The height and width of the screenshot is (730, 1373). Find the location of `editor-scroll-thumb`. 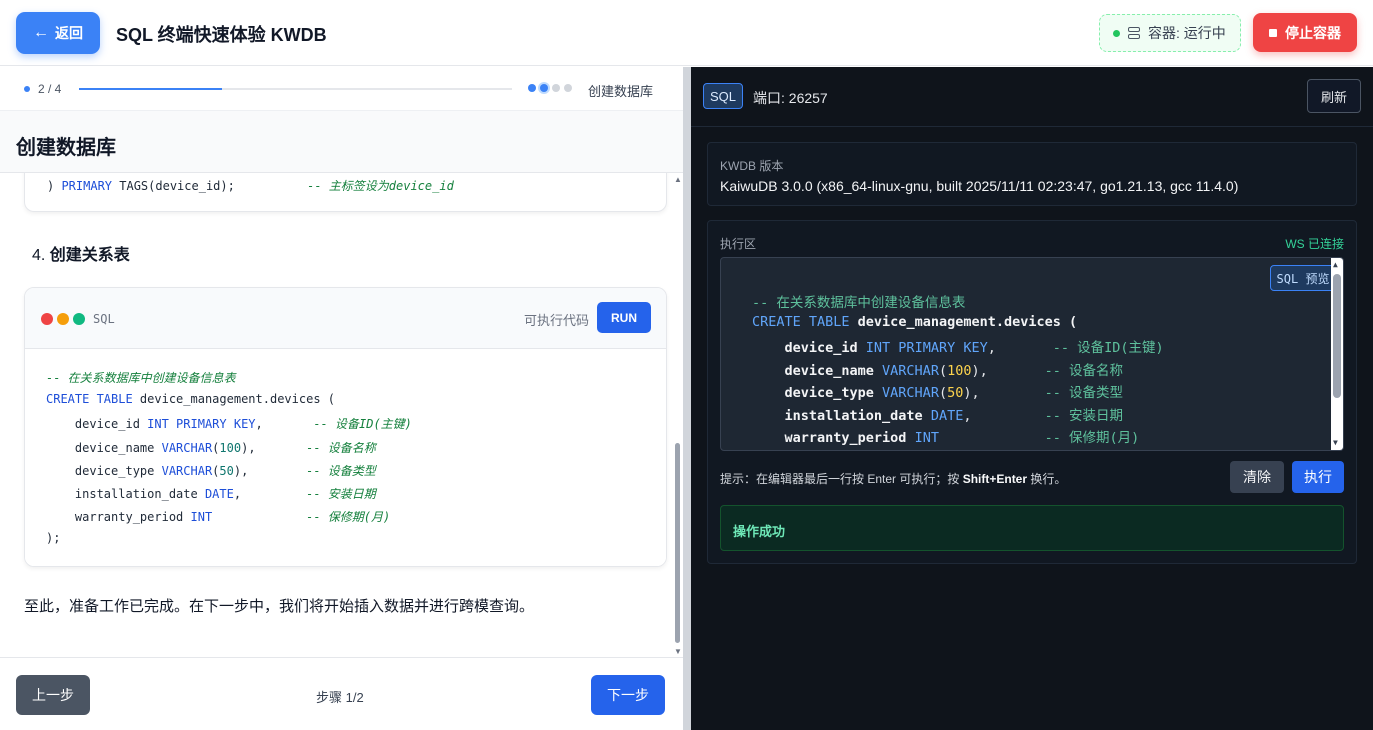

editor-scroll-thumb is located at coordinates (1337, 336).